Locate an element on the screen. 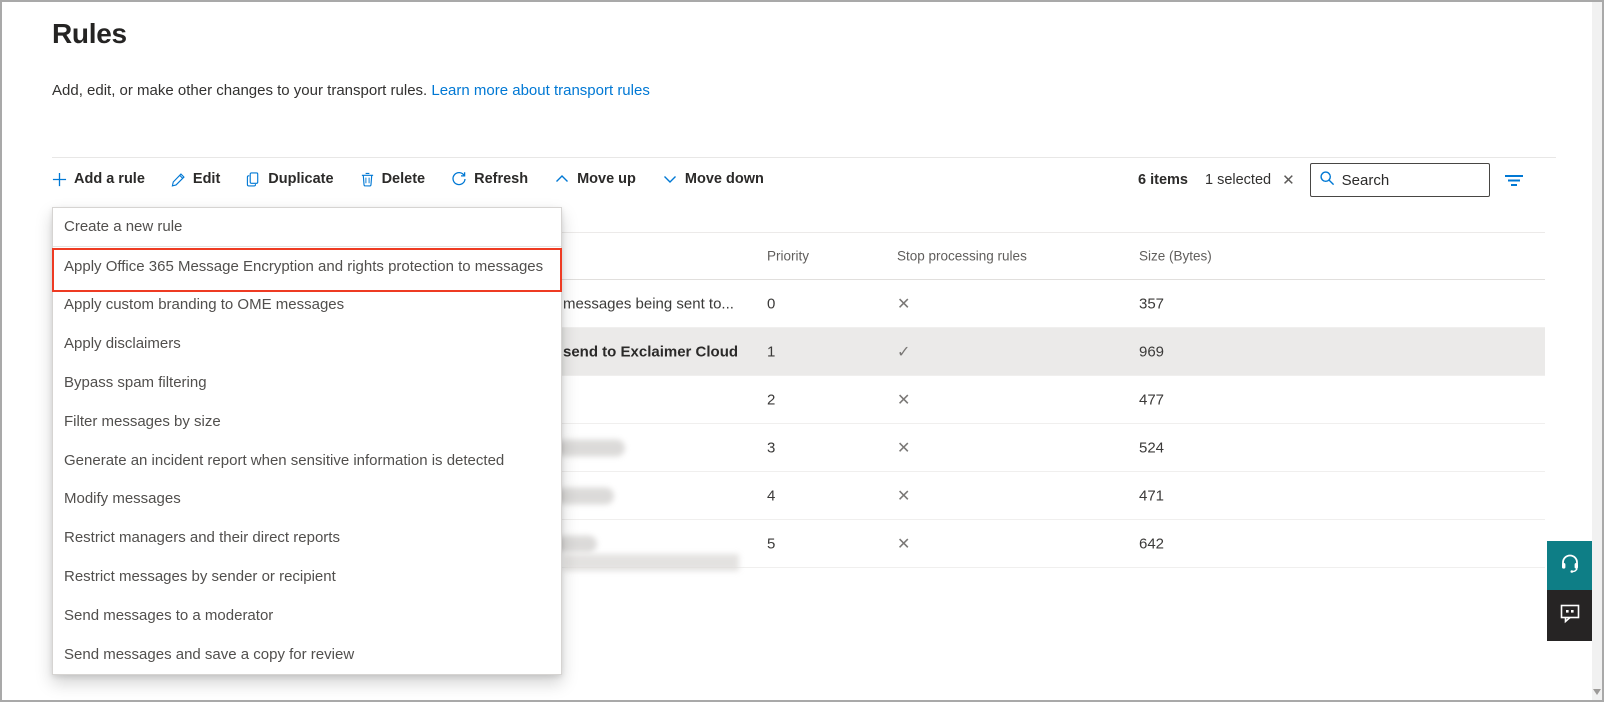 This screenshot has width=1604, height=702. rule-priority: 4 is located at coordinates (771, 495).